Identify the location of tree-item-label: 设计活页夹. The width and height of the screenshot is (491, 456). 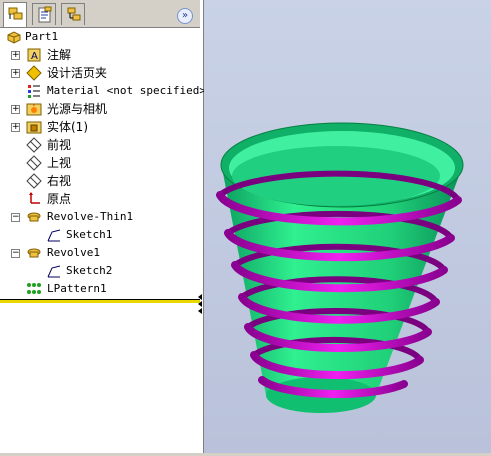
(77, 73).